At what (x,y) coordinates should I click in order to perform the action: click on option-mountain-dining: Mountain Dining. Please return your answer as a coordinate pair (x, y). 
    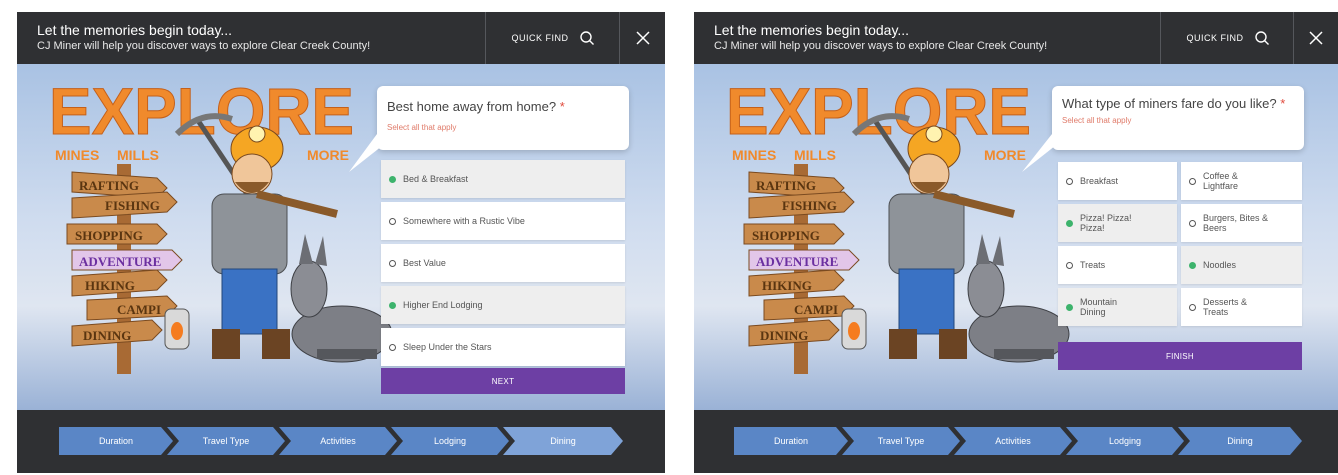
    Looking at the image, I should click on (1117, 307).